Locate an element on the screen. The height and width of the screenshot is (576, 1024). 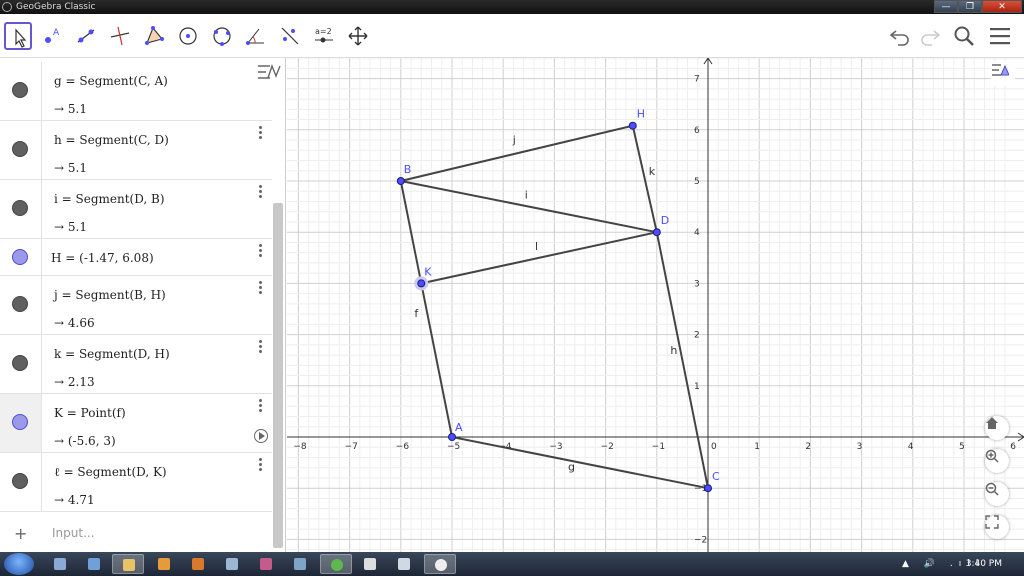
home-icon is located at coordinates (992, 423).